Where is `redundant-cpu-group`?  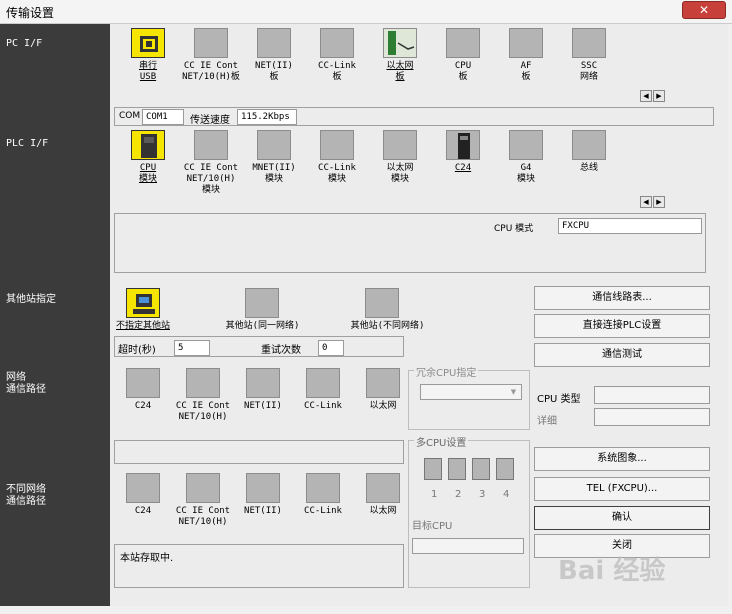
redundant-cpu-group is located at coordinates (469, 400).